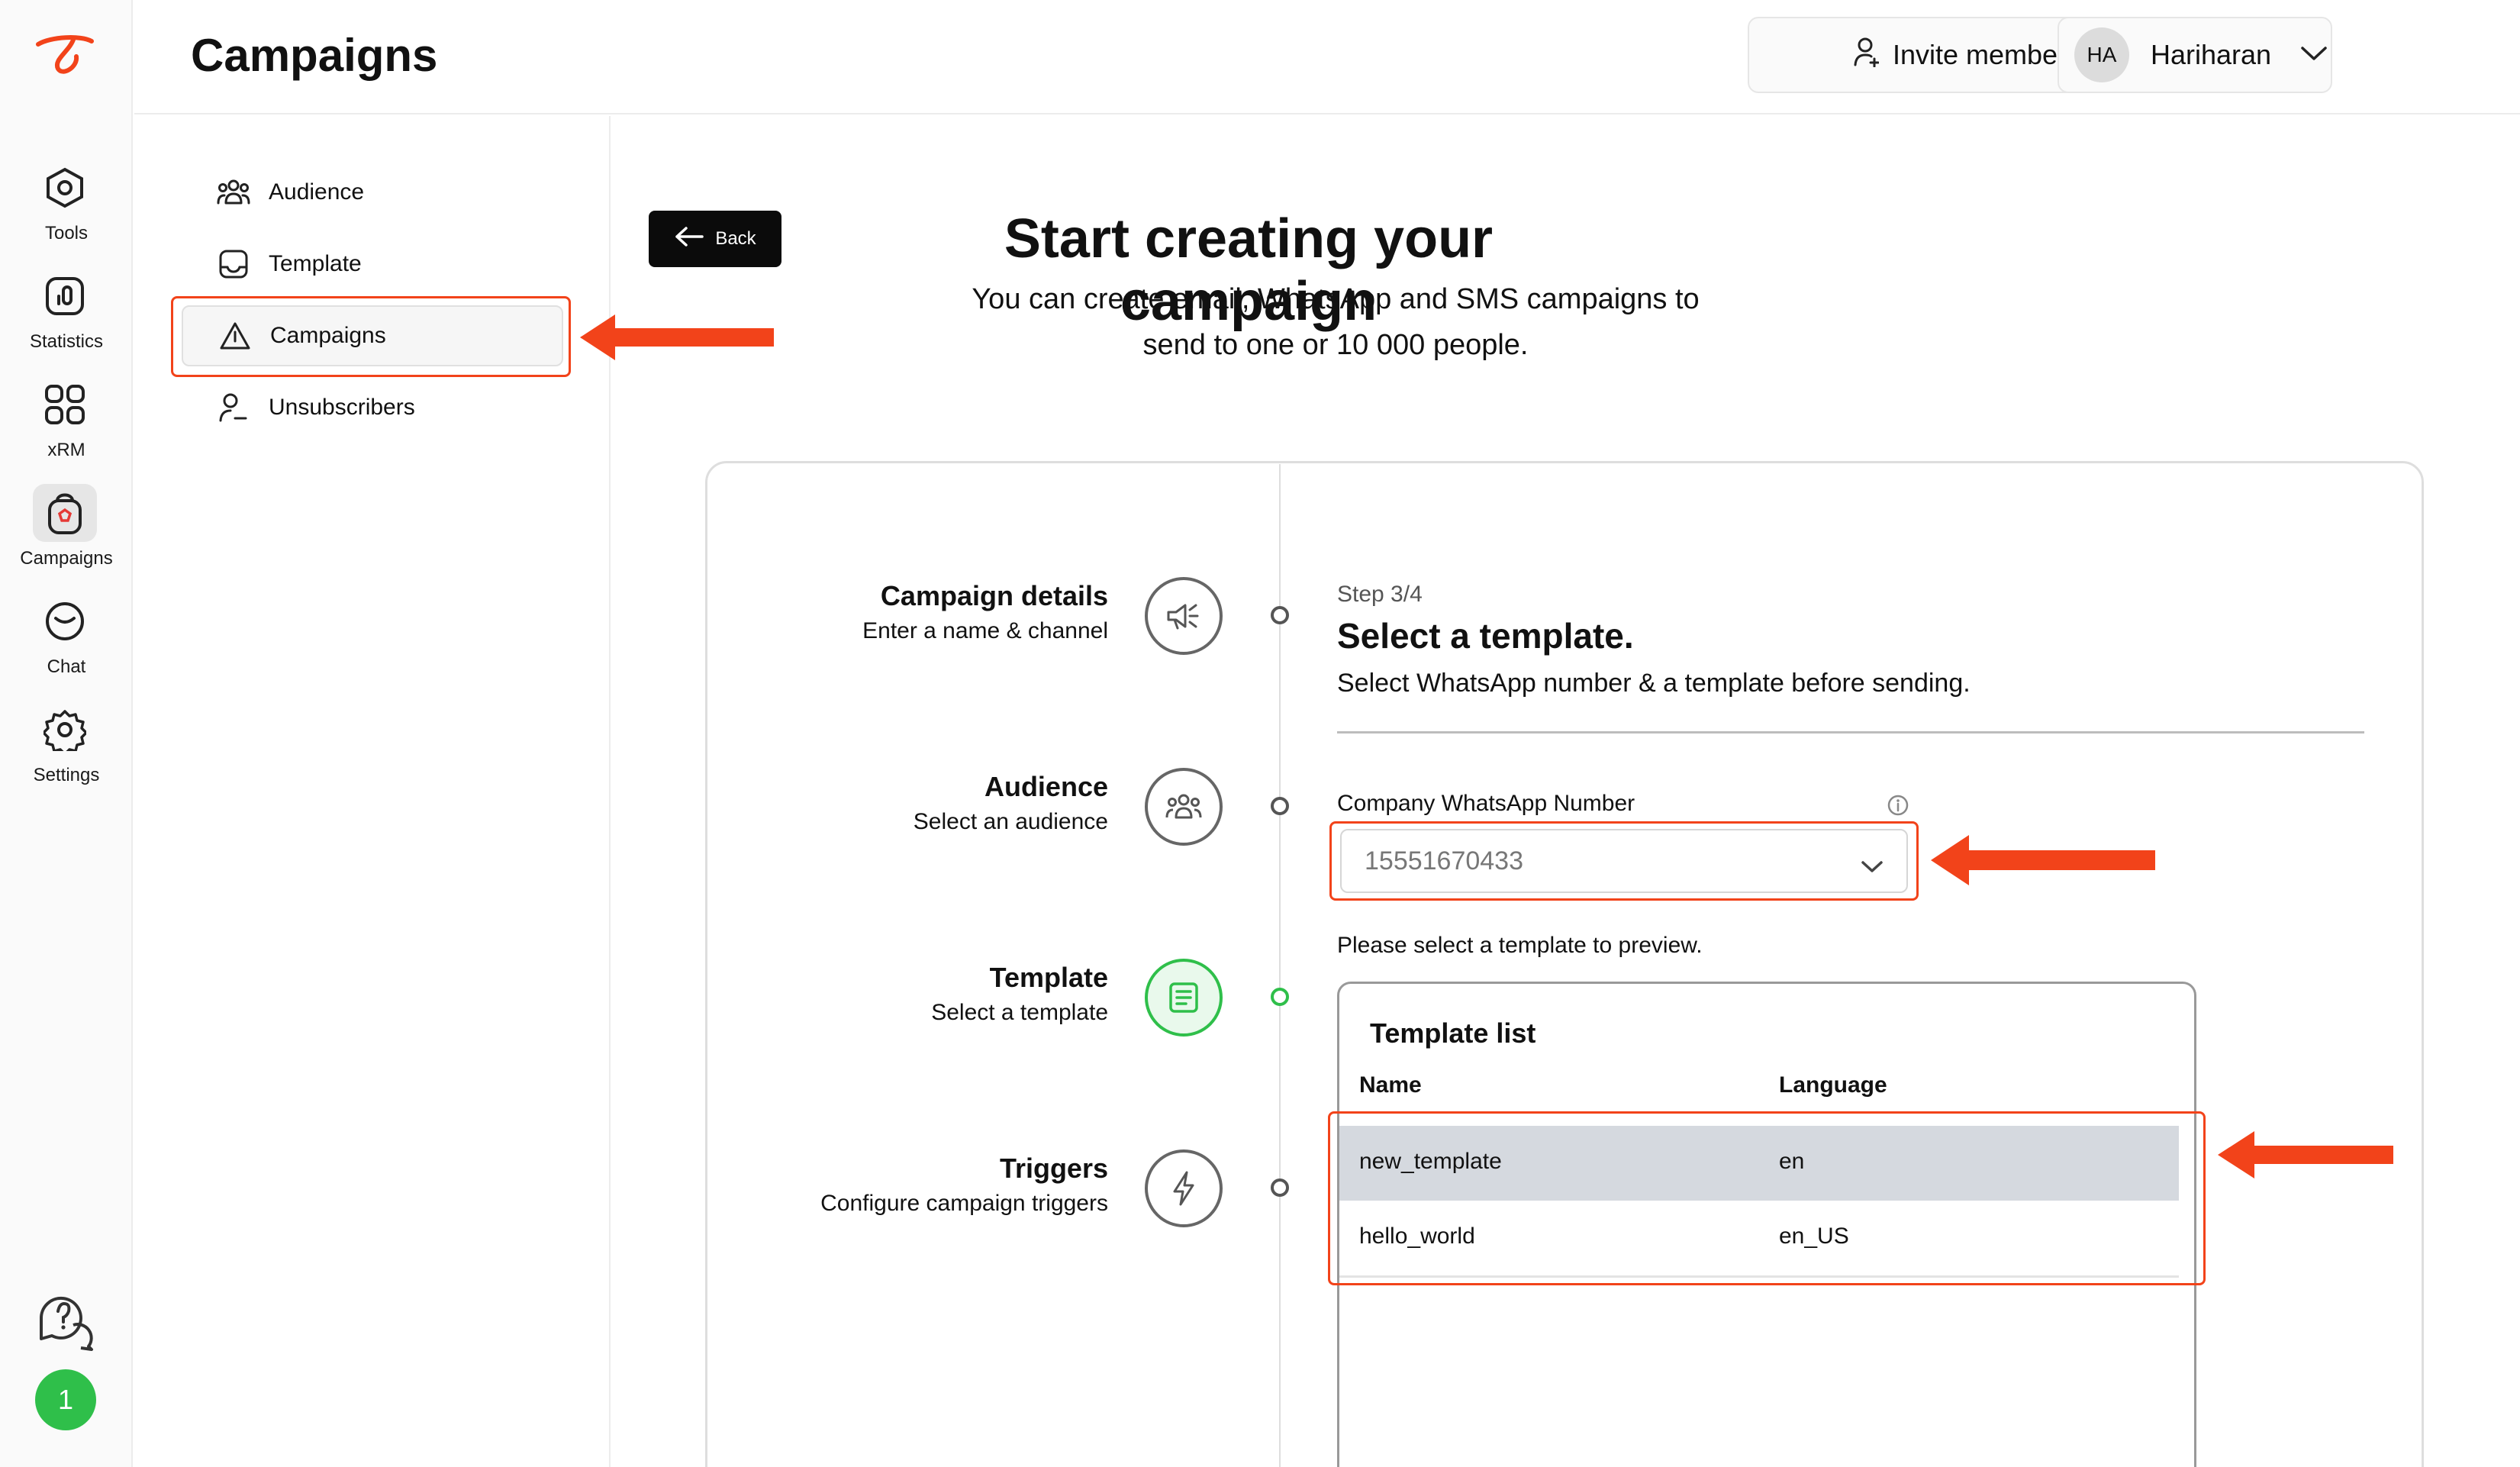  Describe the element at coordinates (65, 296) in the screenshot. I see `chart-icon` at that location.